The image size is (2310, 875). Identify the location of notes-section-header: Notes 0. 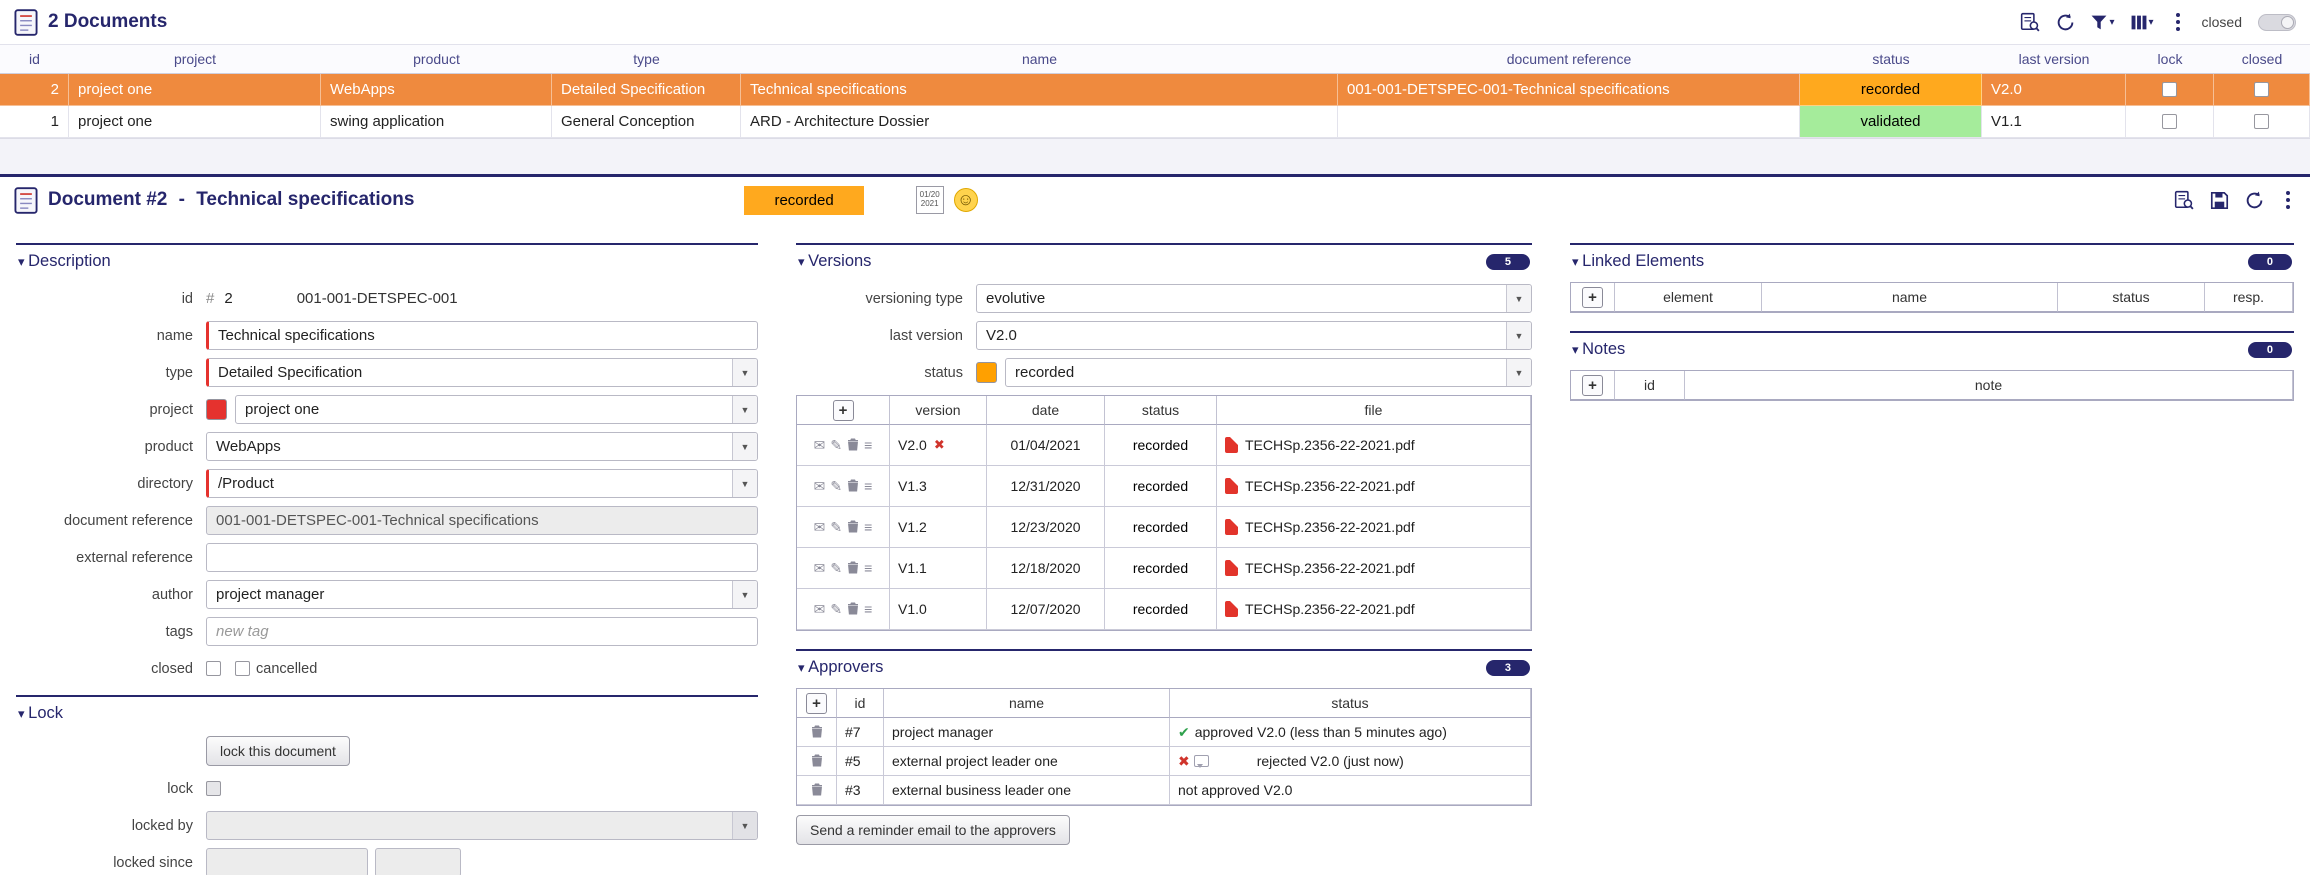
(1932, 347).